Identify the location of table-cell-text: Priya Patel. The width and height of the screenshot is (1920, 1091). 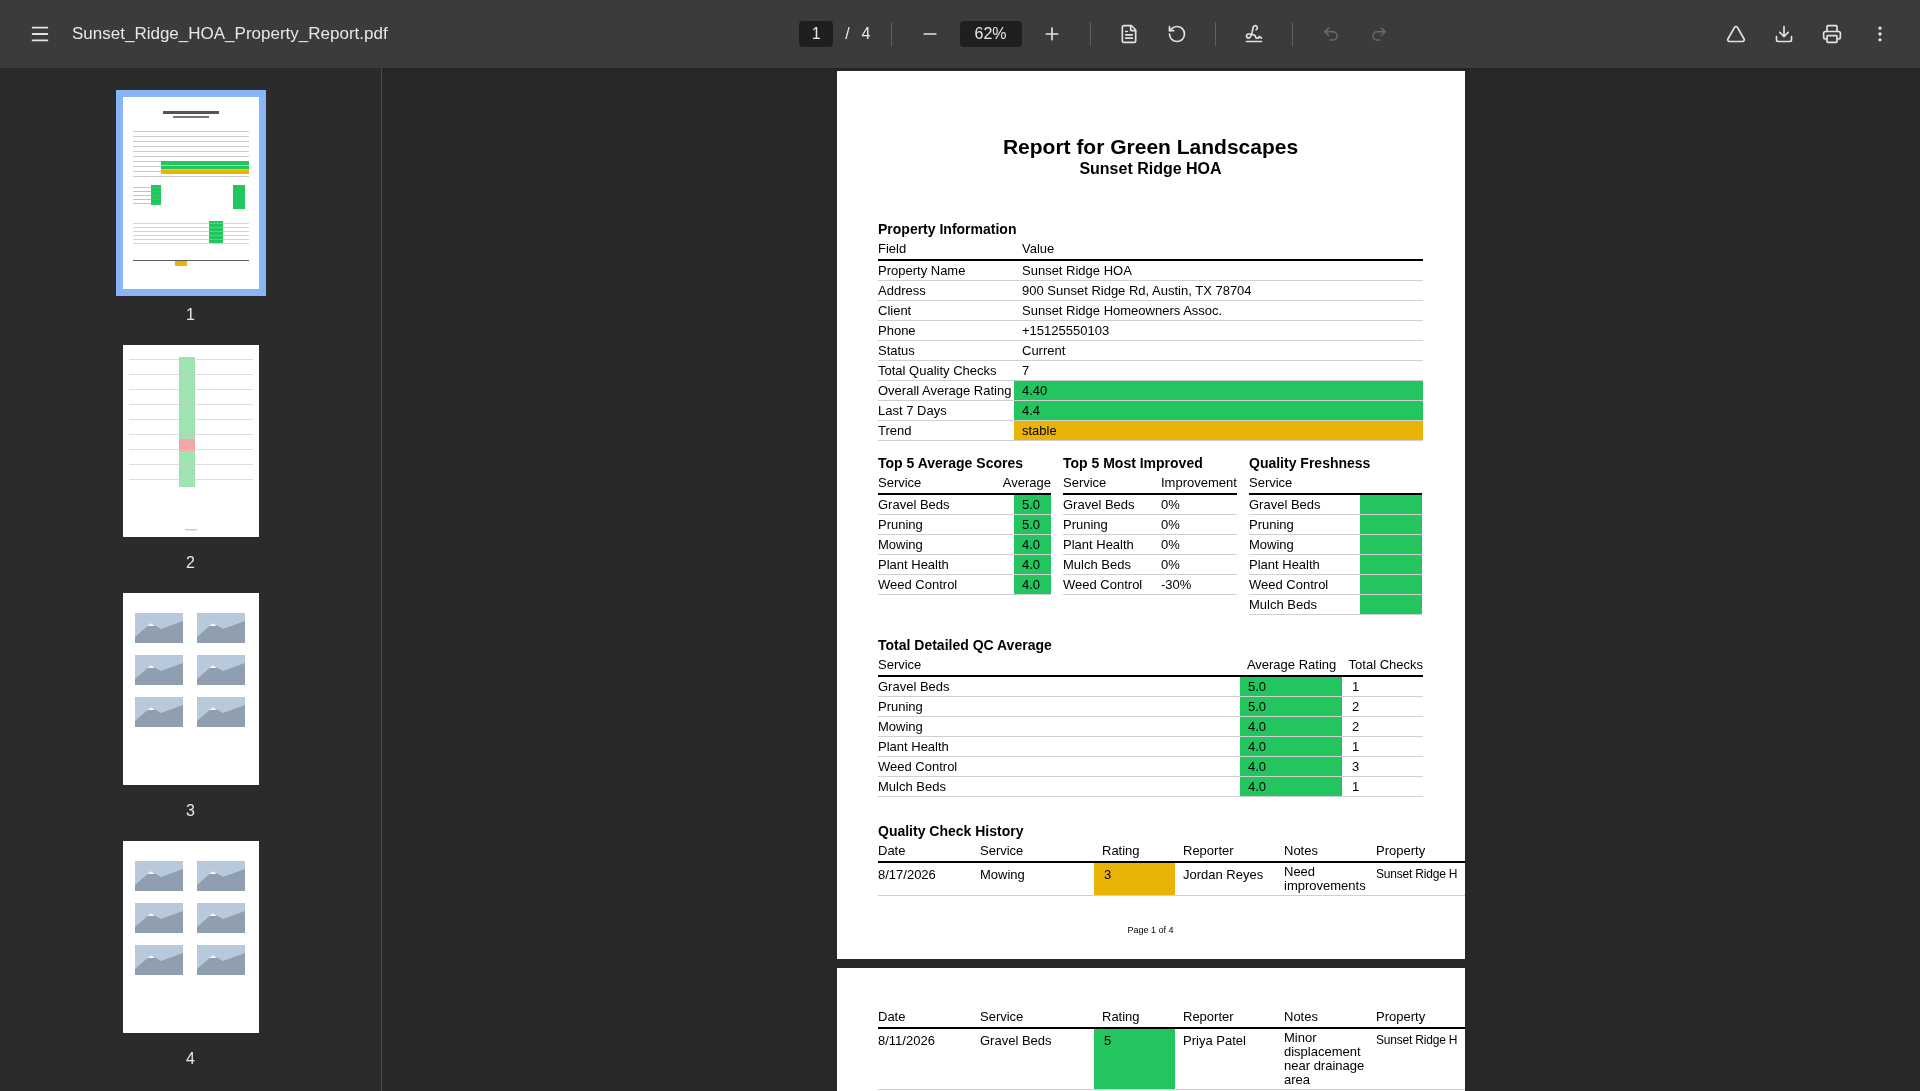
(1215, 1041).